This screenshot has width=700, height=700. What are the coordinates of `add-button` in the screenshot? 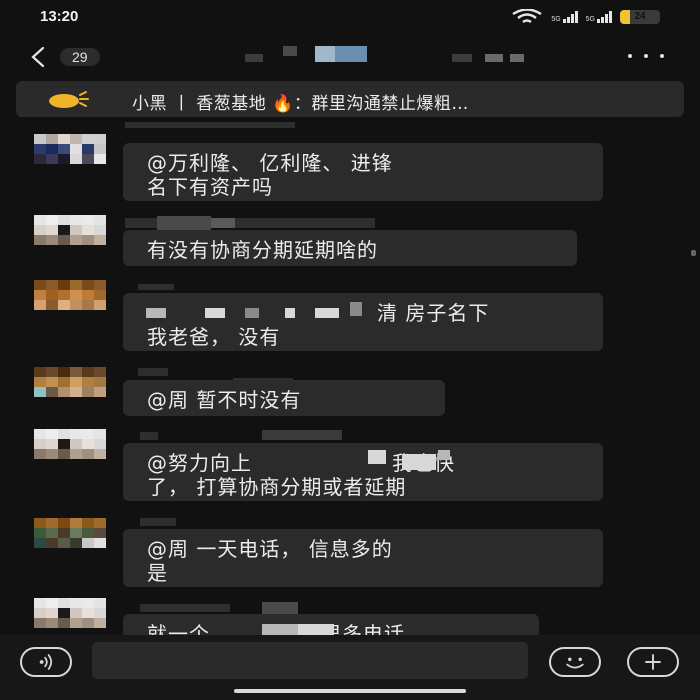 It's located at (653, 662).